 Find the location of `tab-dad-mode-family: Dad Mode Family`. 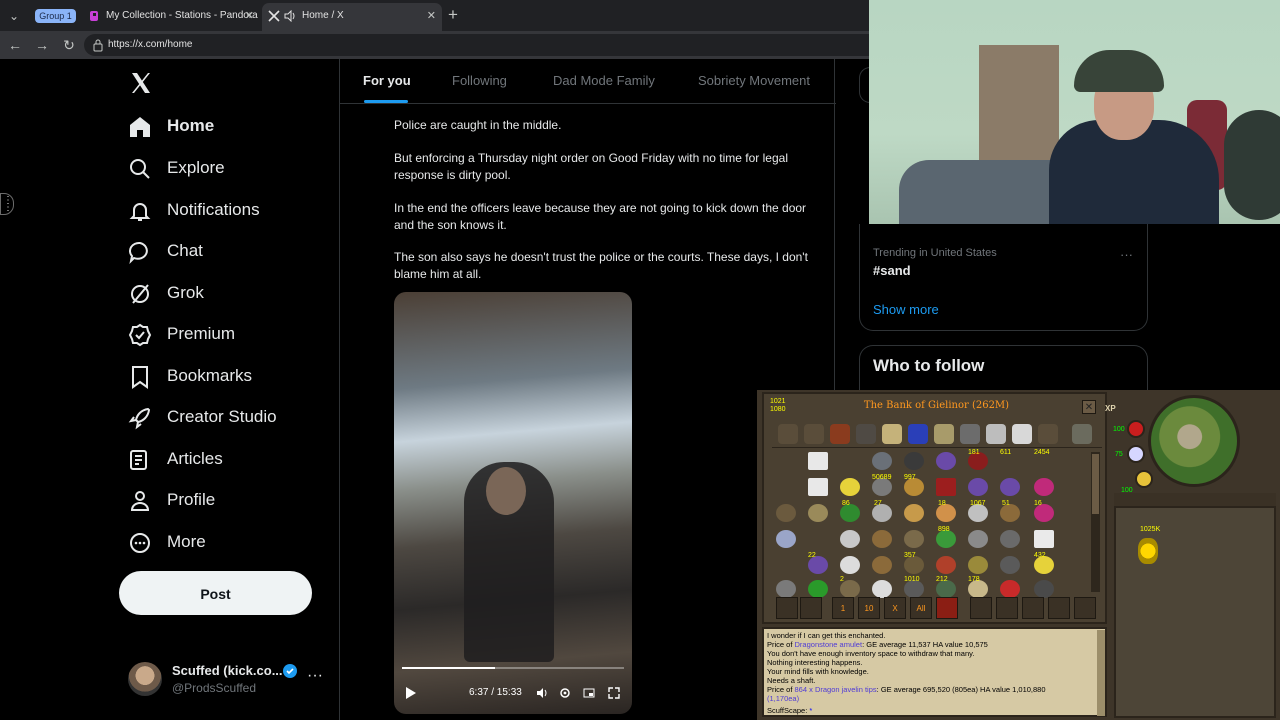

tab-dad-mode-family: Dad Mode Family is located at coordinates (604, 80).